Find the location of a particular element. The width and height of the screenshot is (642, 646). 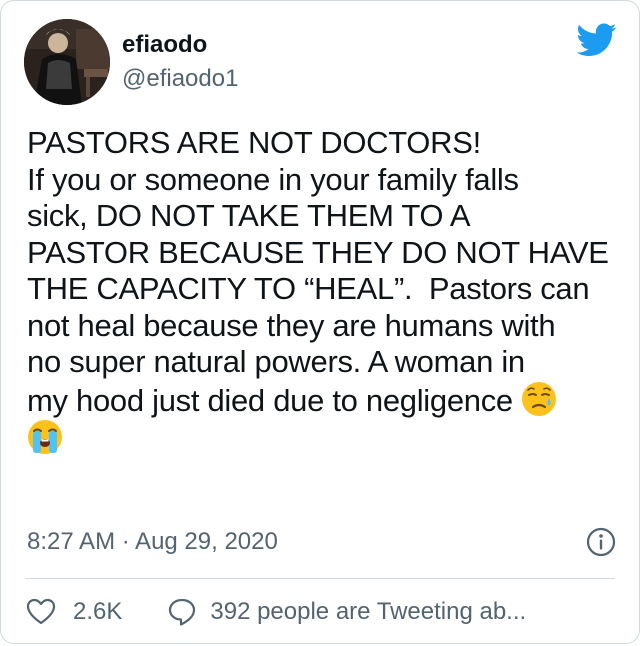

tweet-line: sick, DO NOT TAKE THEM TO A is located at coordinates (249, 215).